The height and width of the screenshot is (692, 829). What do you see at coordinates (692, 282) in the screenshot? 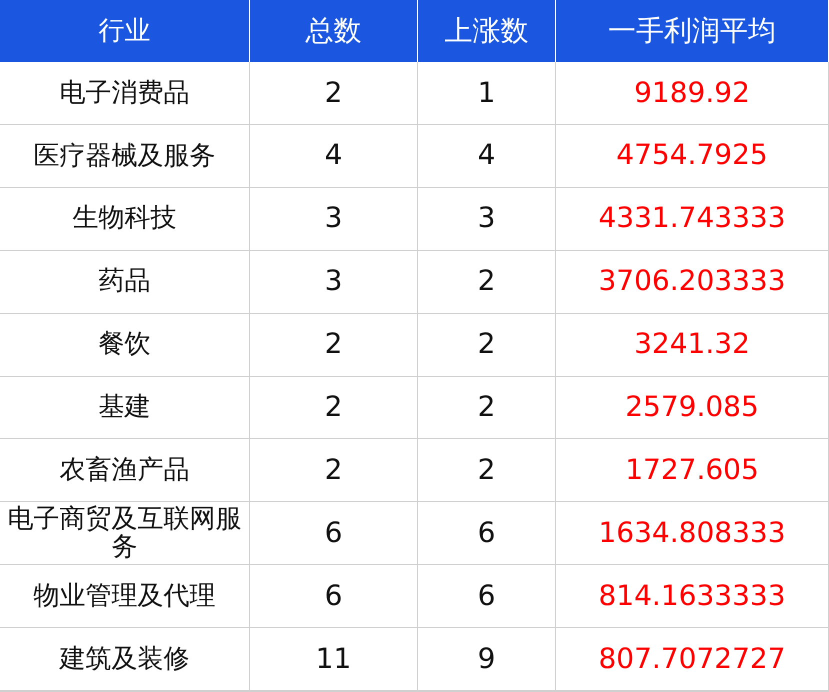
I see `table-cell: 3706.203333` at bounding box center [692, 282].